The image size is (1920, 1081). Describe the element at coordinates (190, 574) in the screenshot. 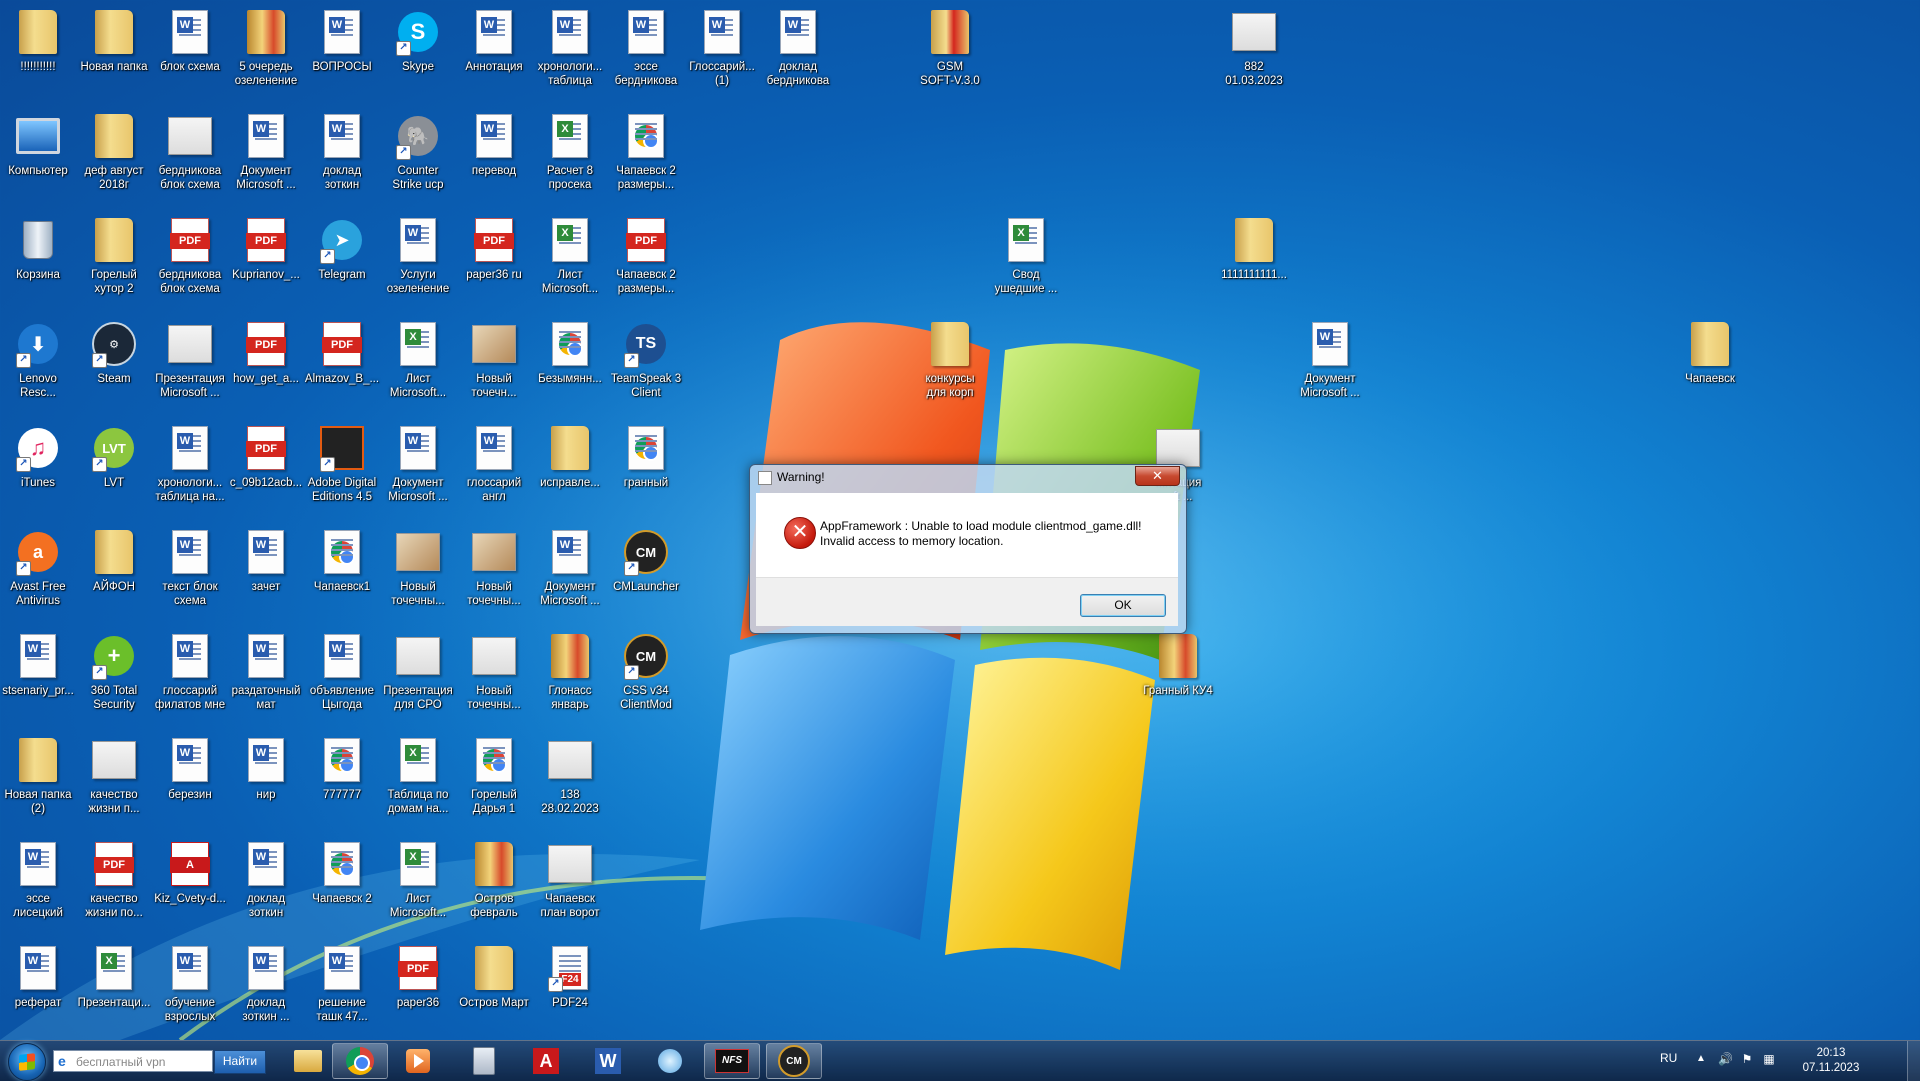

I see `desktop-icon: Wтекст блок схема` at that location.